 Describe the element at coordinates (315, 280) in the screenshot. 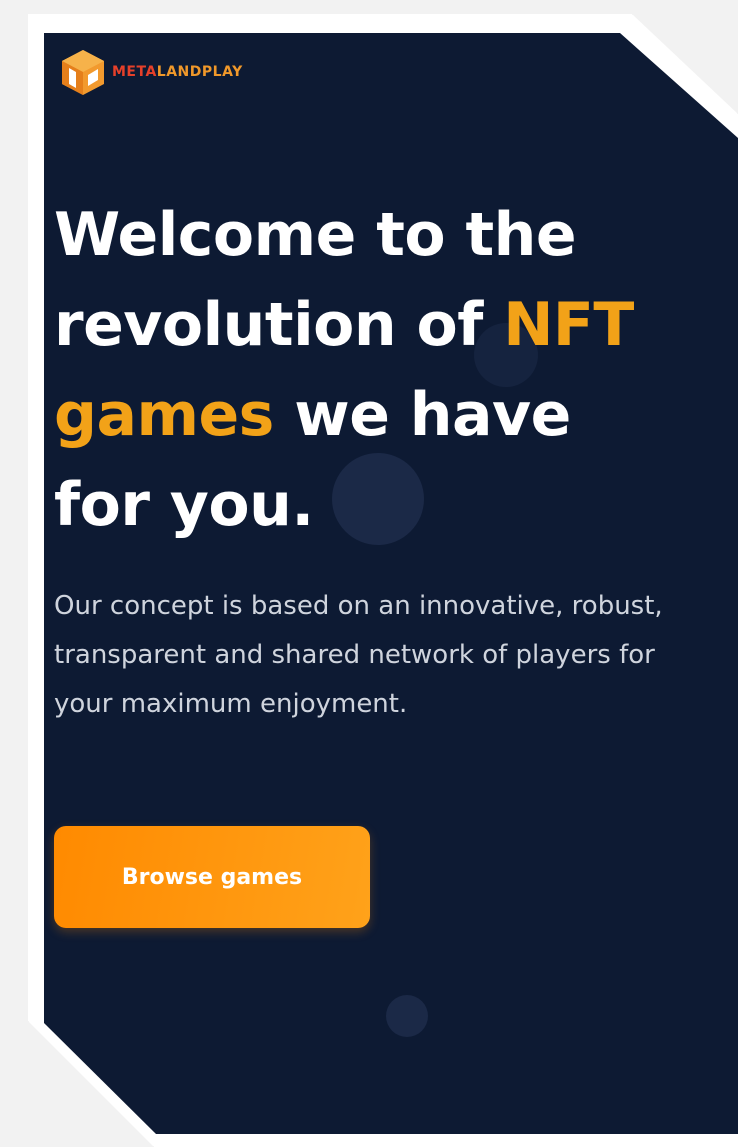

I see `headline-text: Welcome to the revolution of` at that location.